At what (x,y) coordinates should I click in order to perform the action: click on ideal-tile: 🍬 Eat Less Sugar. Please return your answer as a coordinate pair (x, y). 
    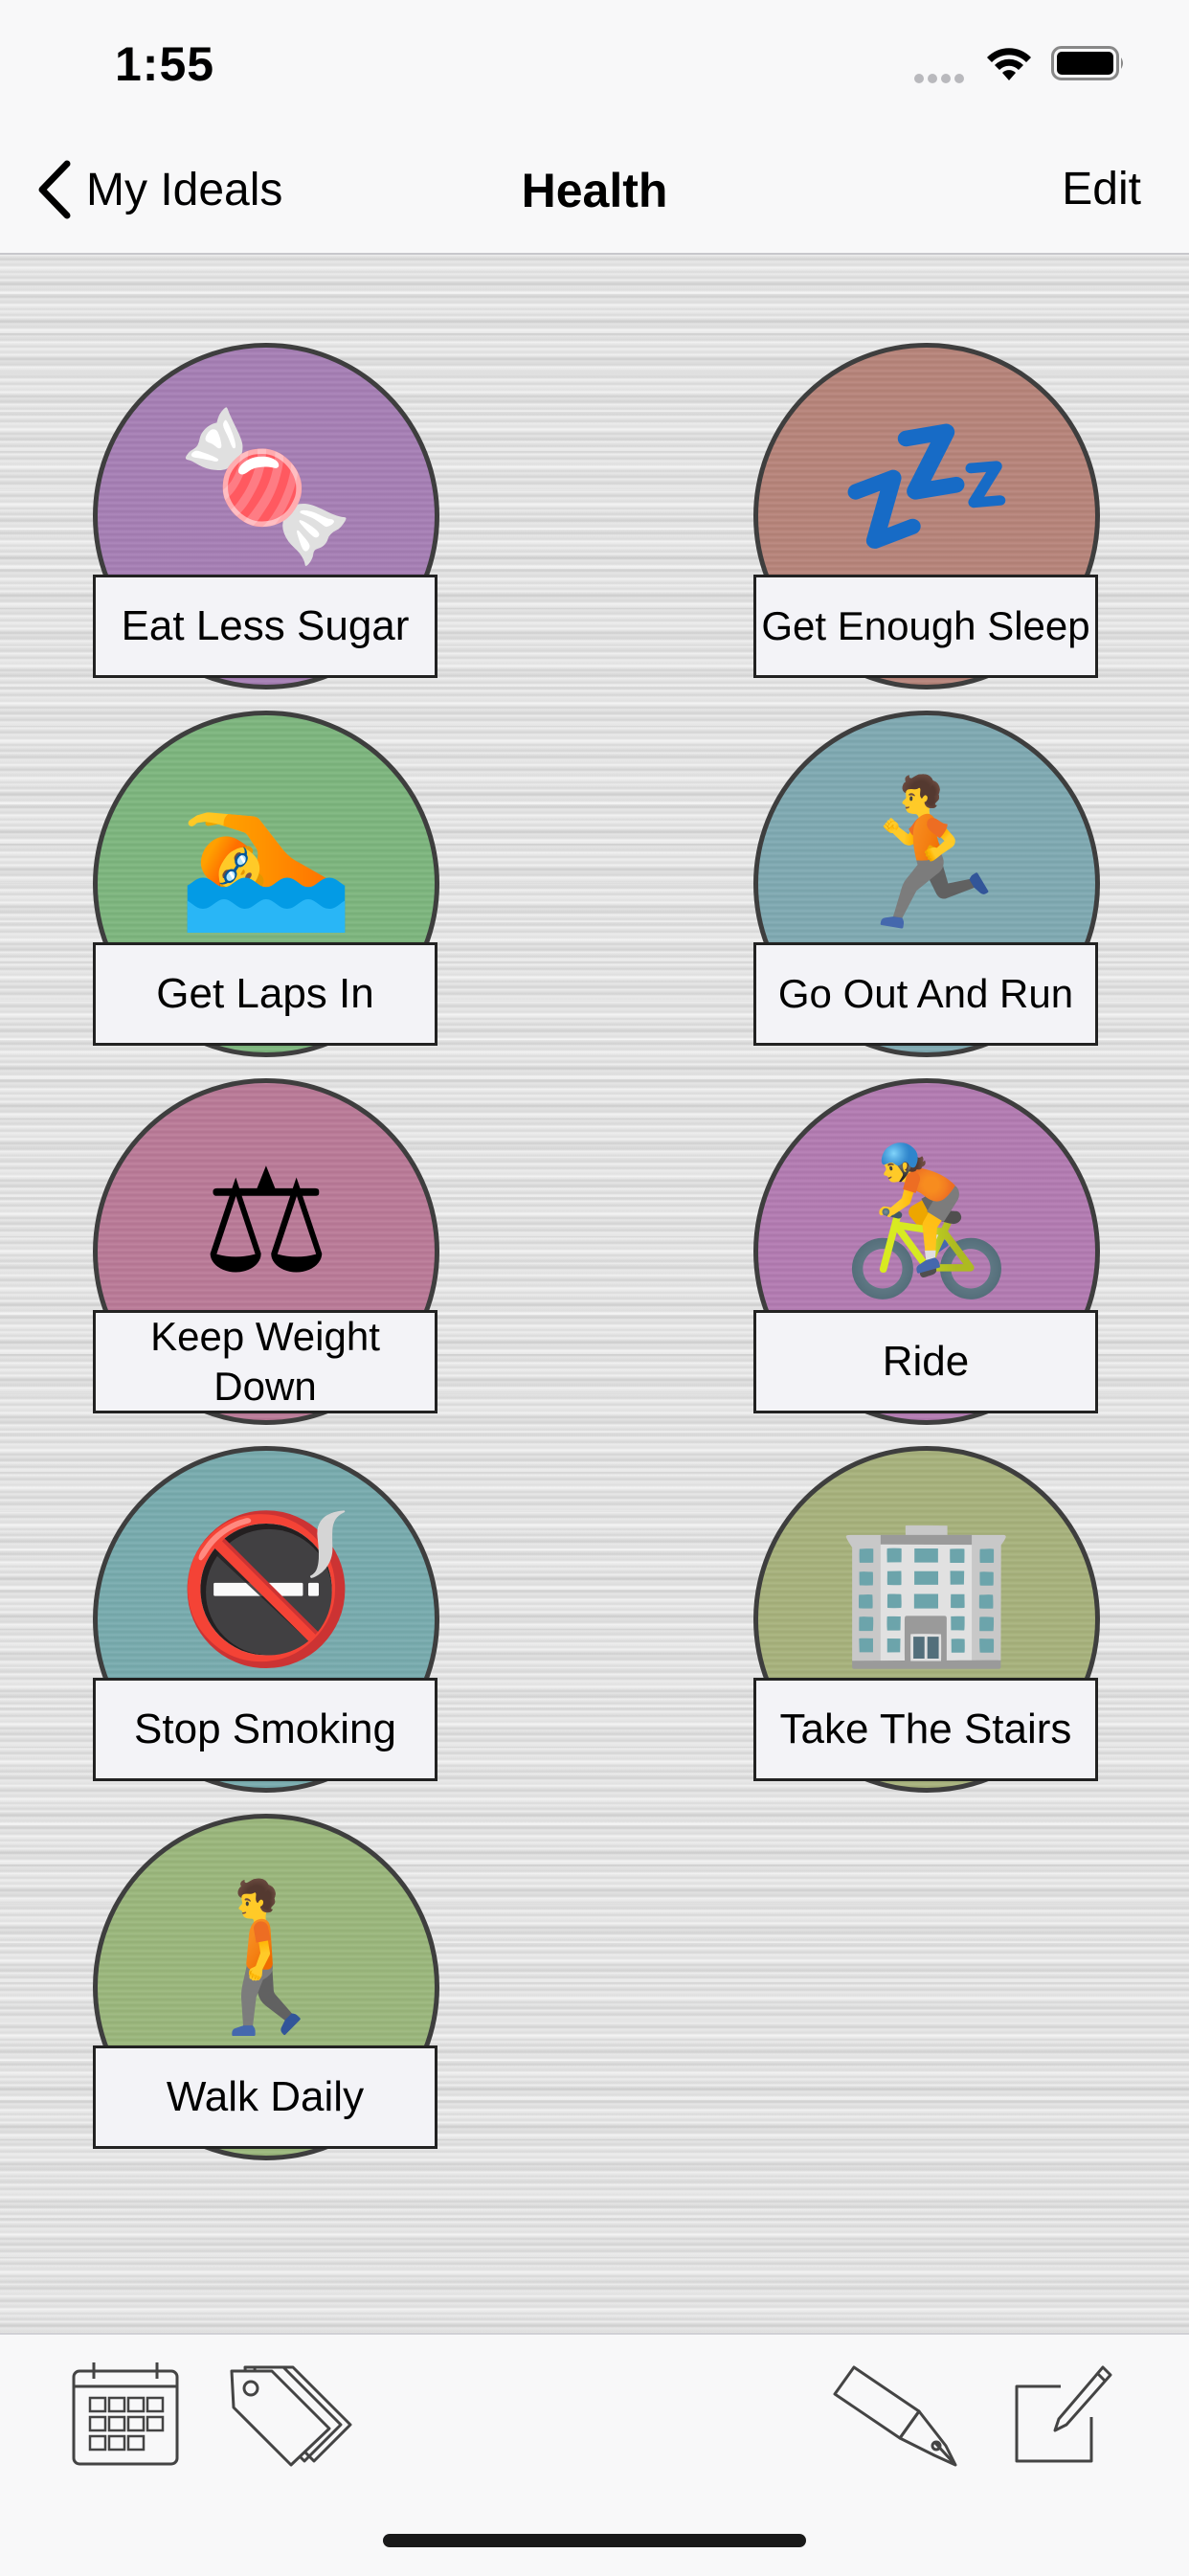
    Looking at the image, I should click on (266, 516).